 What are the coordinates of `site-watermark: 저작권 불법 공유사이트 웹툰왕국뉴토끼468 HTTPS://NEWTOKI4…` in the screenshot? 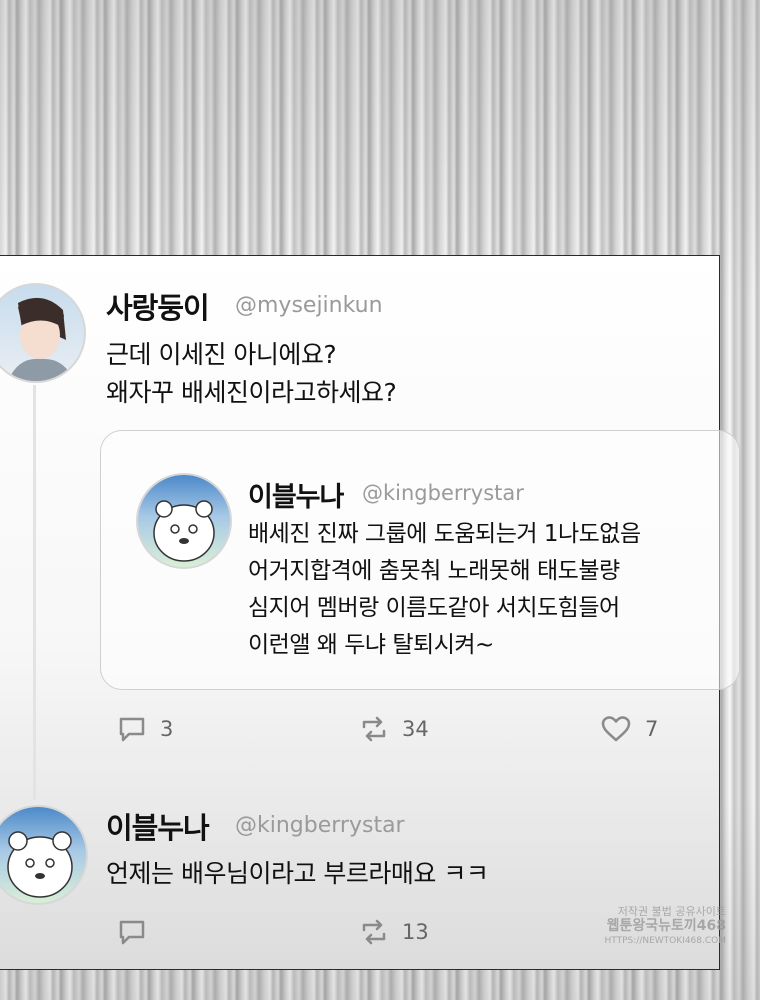 It's located at (665, 926).